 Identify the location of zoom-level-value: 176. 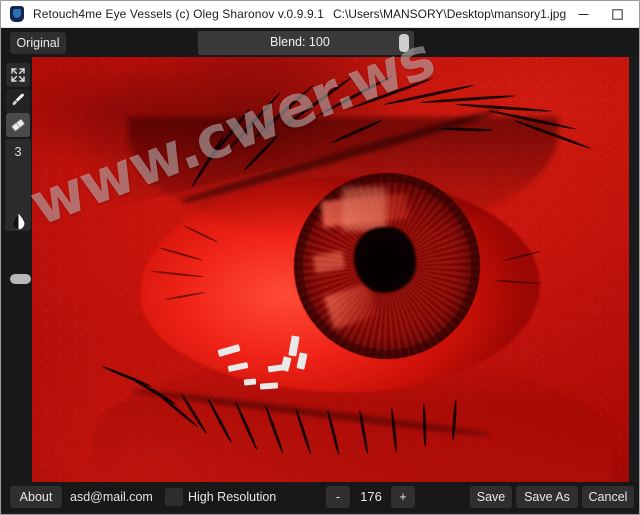
(371, 496).